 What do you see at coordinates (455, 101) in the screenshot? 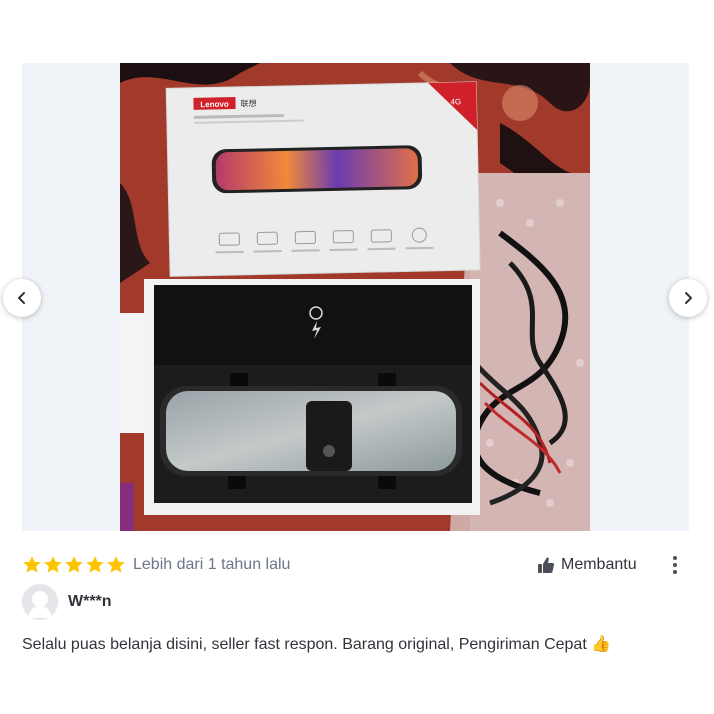
I see `box-4g-badge: 4G` at bounding box center [455, 101].